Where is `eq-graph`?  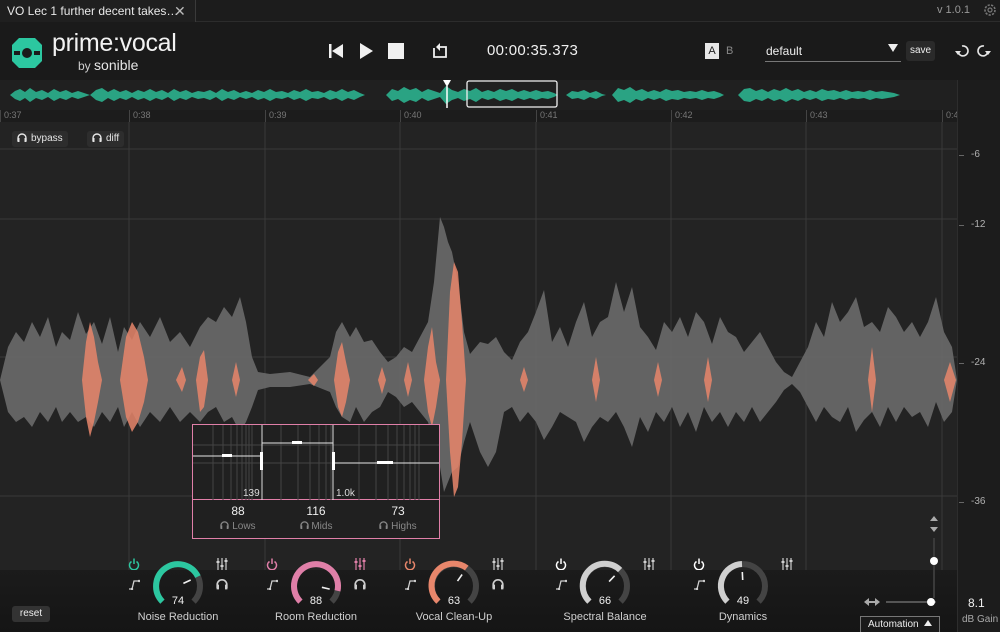 eq-graph is located at coordinates (316, 462).